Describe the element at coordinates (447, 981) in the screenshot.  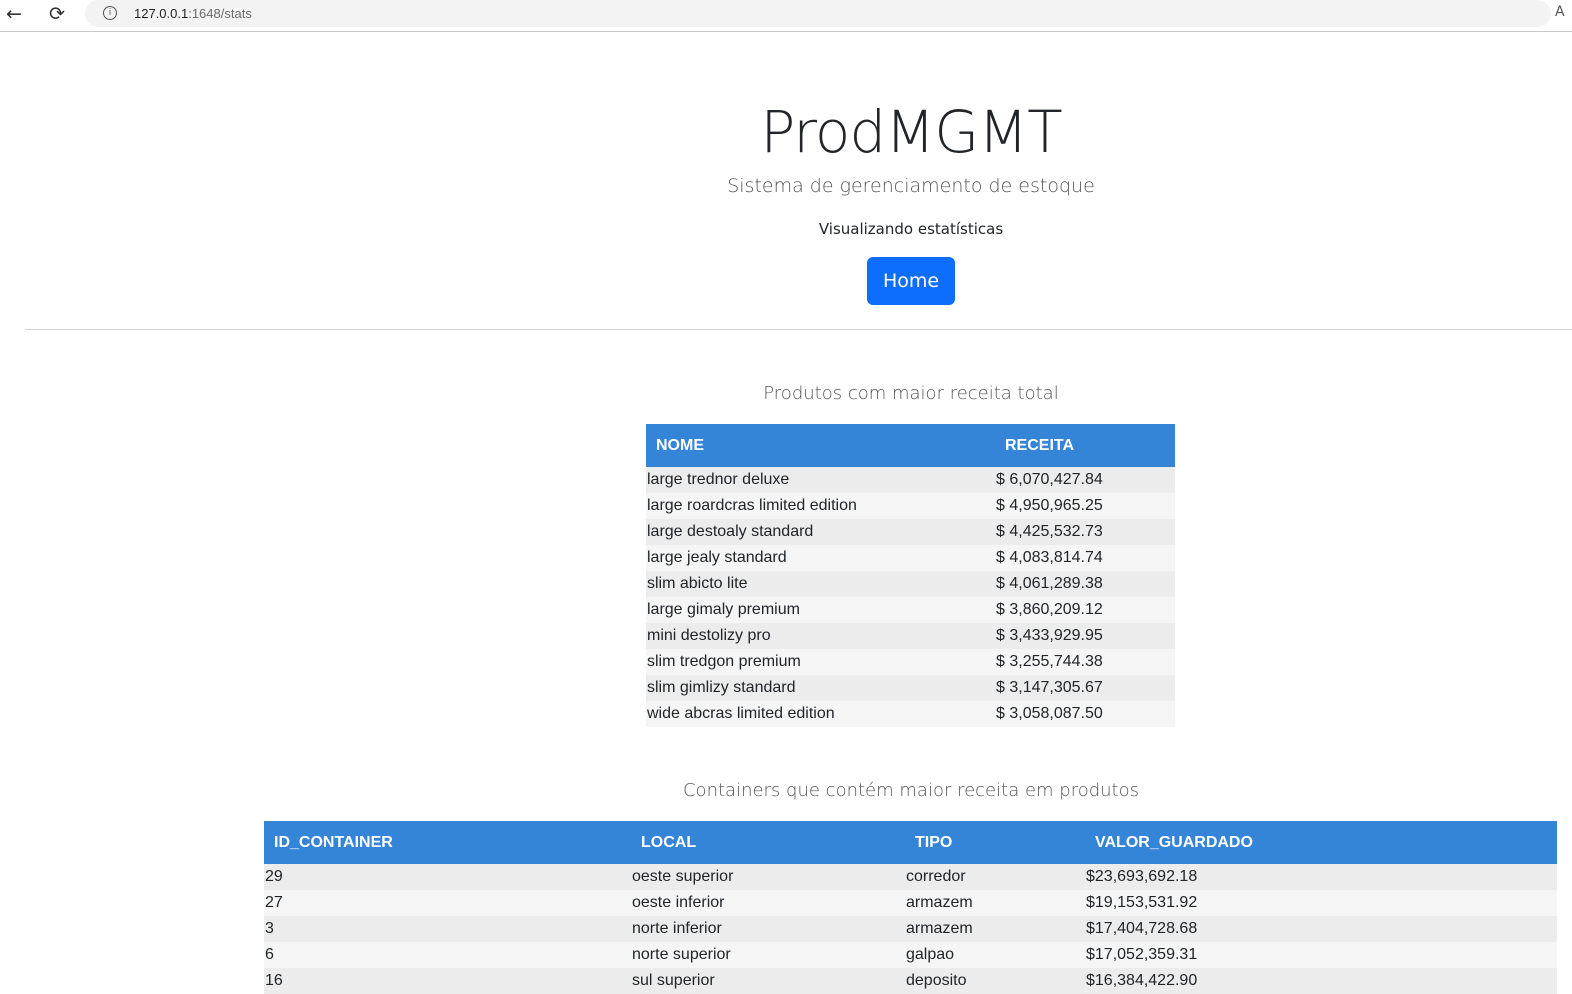
I see `table-cell: 16` at that location.